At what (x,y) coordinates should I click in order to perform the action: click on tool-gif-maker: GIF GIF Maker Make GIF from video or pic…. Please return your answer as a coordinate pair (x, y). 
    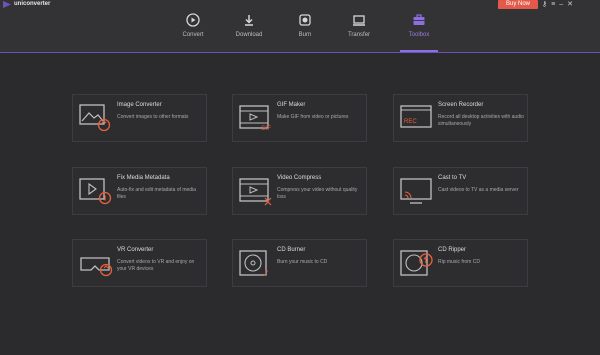
    Looking at the image, I should click on (299, 118).